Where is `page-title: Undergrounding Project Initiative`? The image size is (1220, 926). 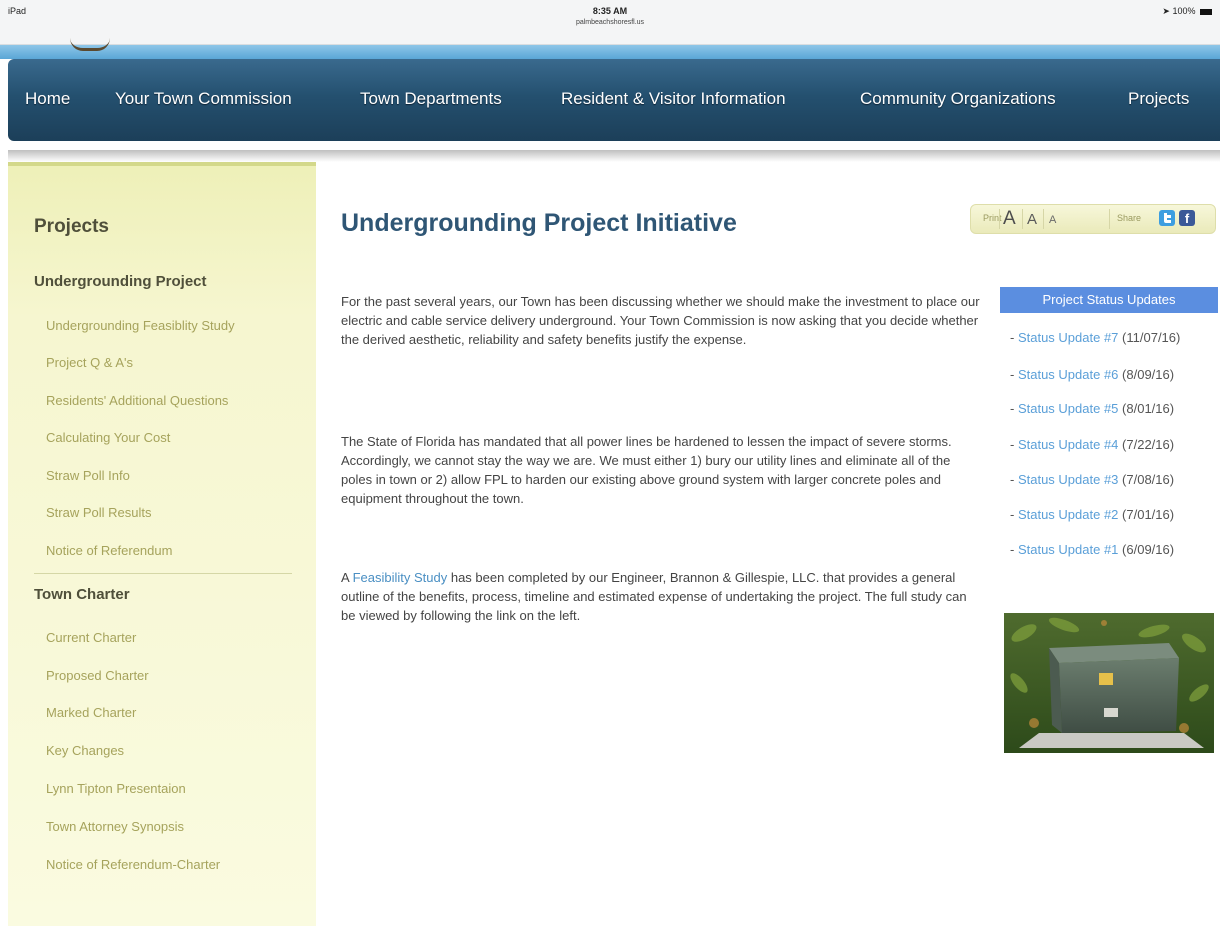
page-title: Undergrounding Project Initiative is located at coordinates (539, 223).